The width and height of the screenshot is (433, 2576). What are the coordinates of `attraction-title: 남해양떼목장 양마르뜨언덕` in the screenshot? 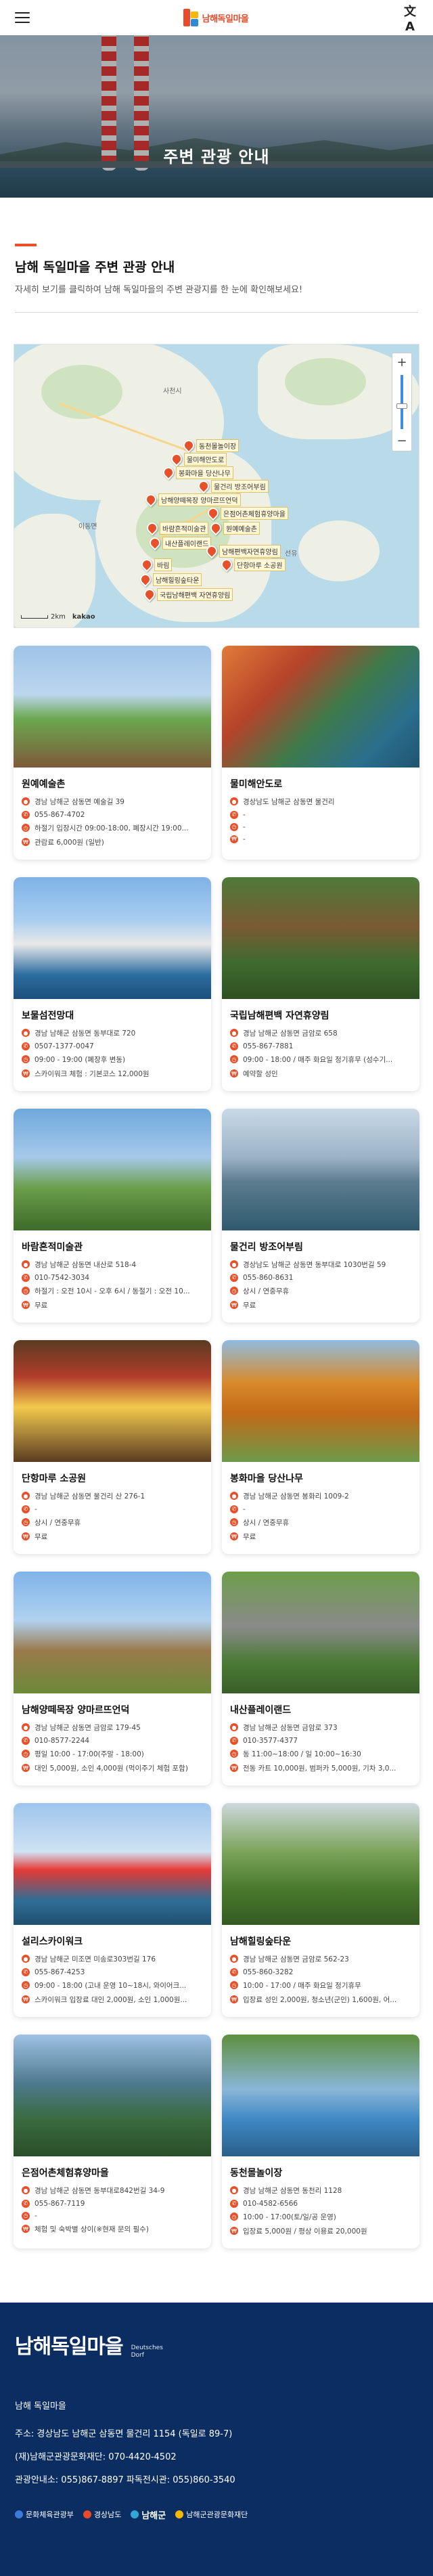 It's located at (76, 1710).